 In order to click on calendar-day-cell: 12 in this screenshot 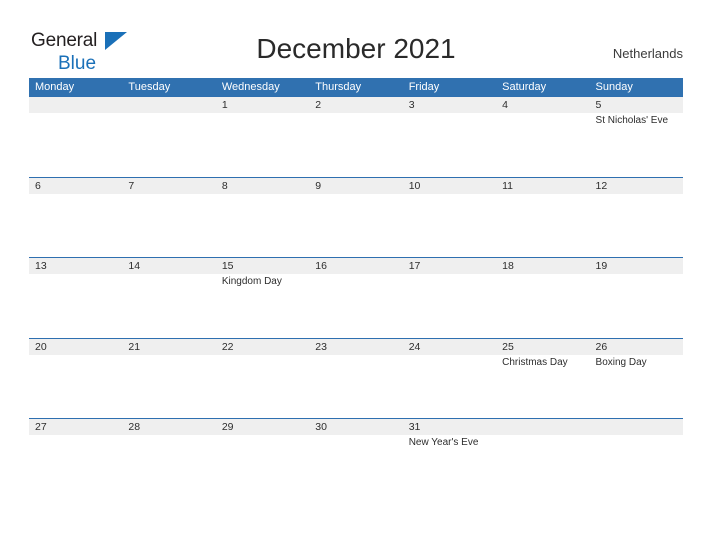, I will do `click(636, 218)`.